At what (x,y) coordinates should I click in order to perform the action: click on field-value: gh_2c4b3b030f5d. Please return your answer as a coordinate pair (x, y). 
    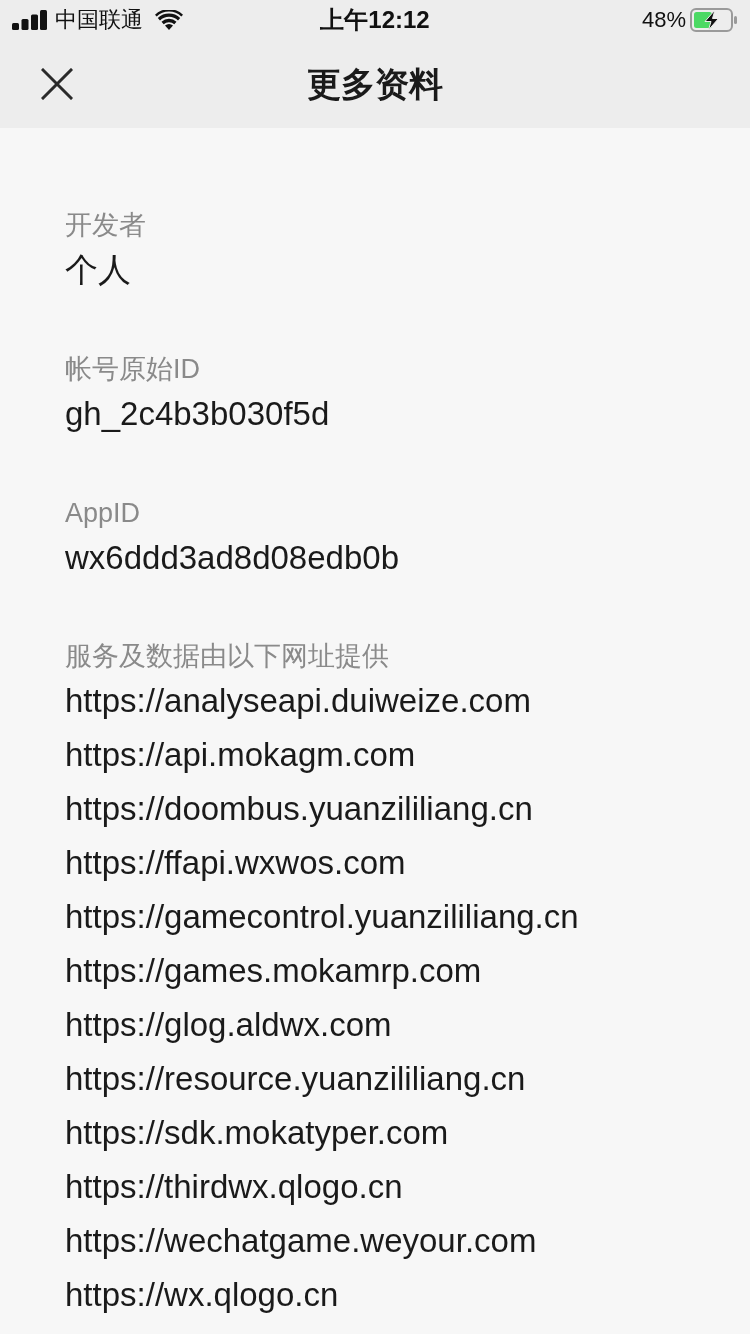
    Looking at the image, I should click on (197, 414).